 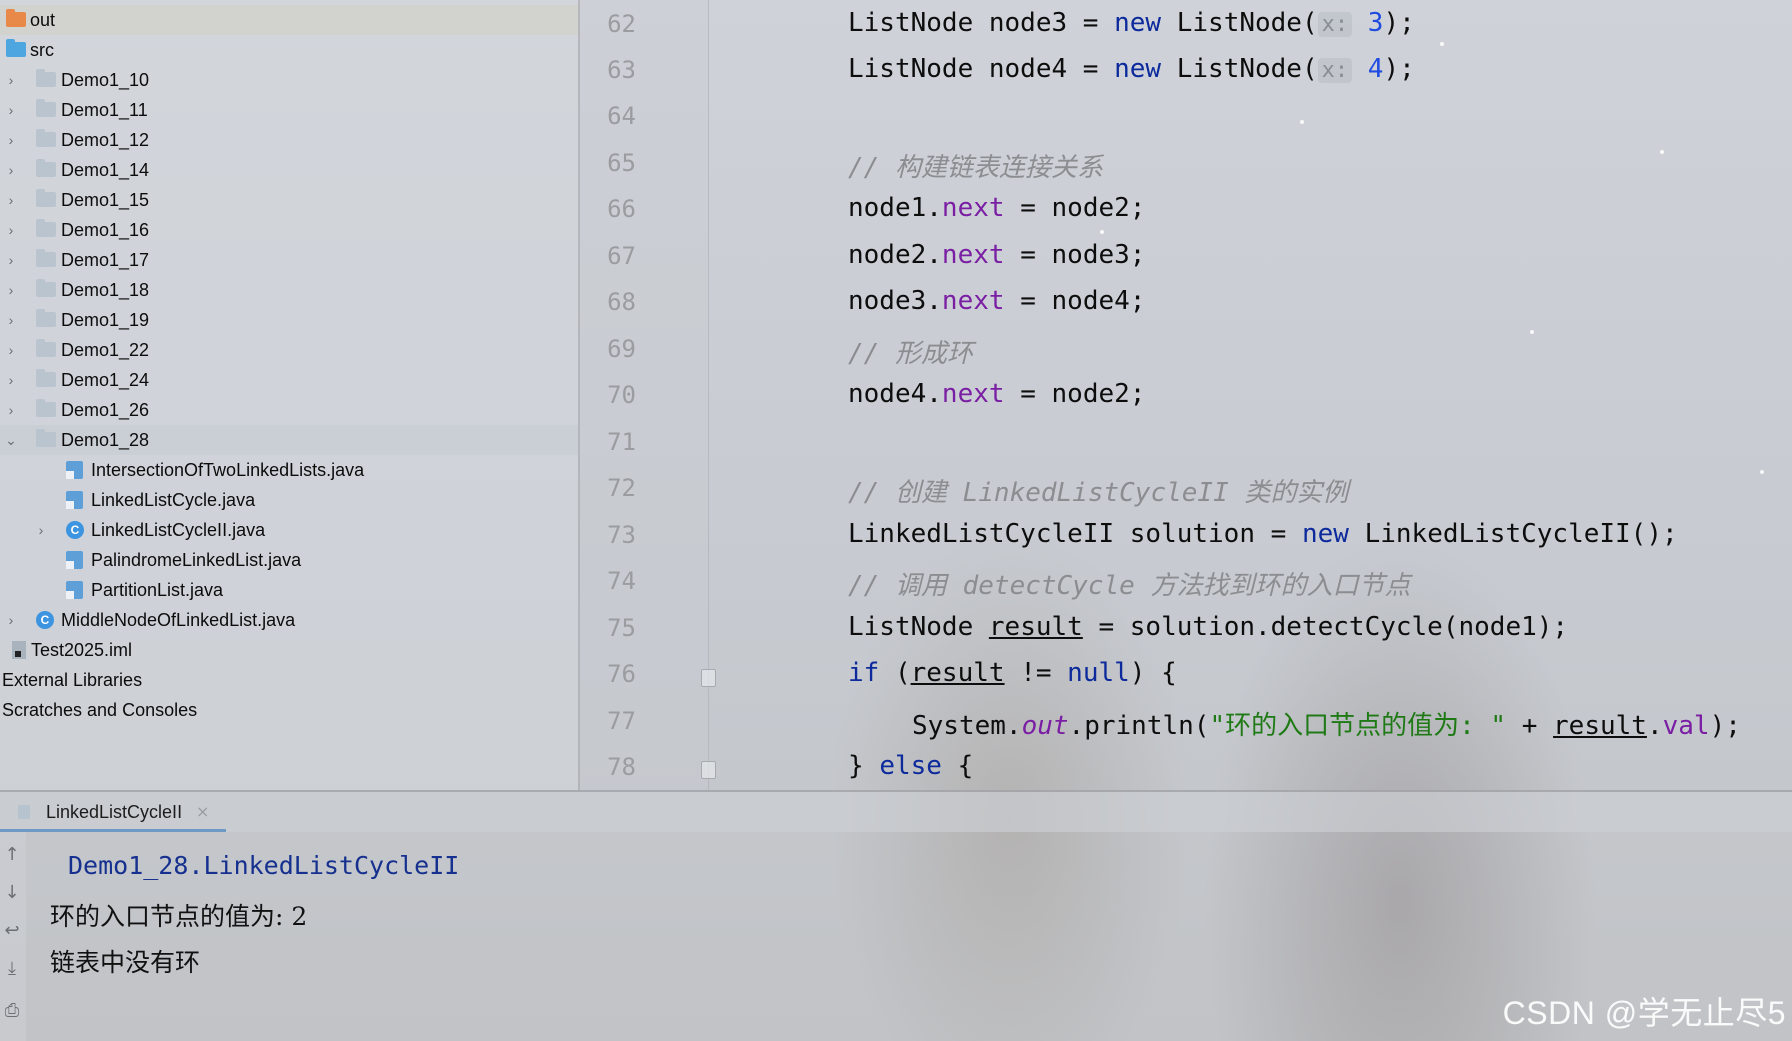 What do you see at coordinates (289, 590) in the screenshot?
I see `tree-item-file: PartitionList.java` at bounding box center [289, 590].